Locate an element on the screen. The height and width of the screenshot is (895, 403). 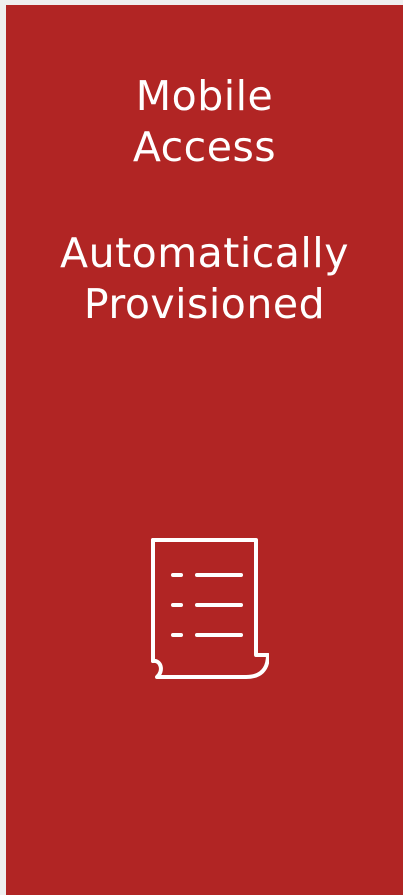
card-heading-line-2: Access is located at coordinates (204, 147).